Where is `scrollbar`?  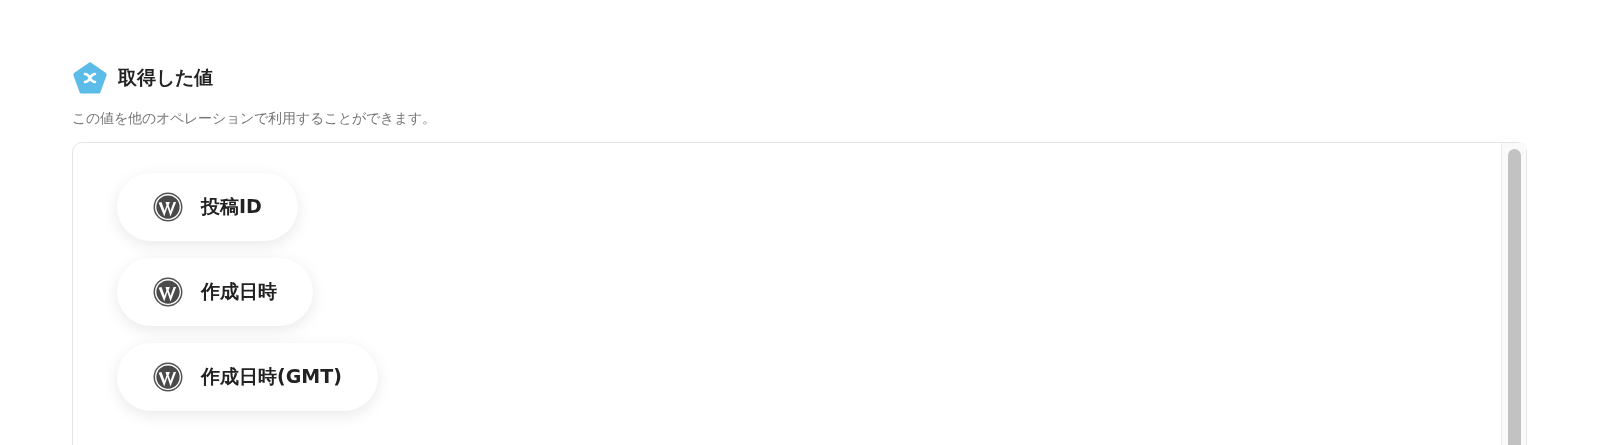 scrollbar is located at coordinates (1513, 294).